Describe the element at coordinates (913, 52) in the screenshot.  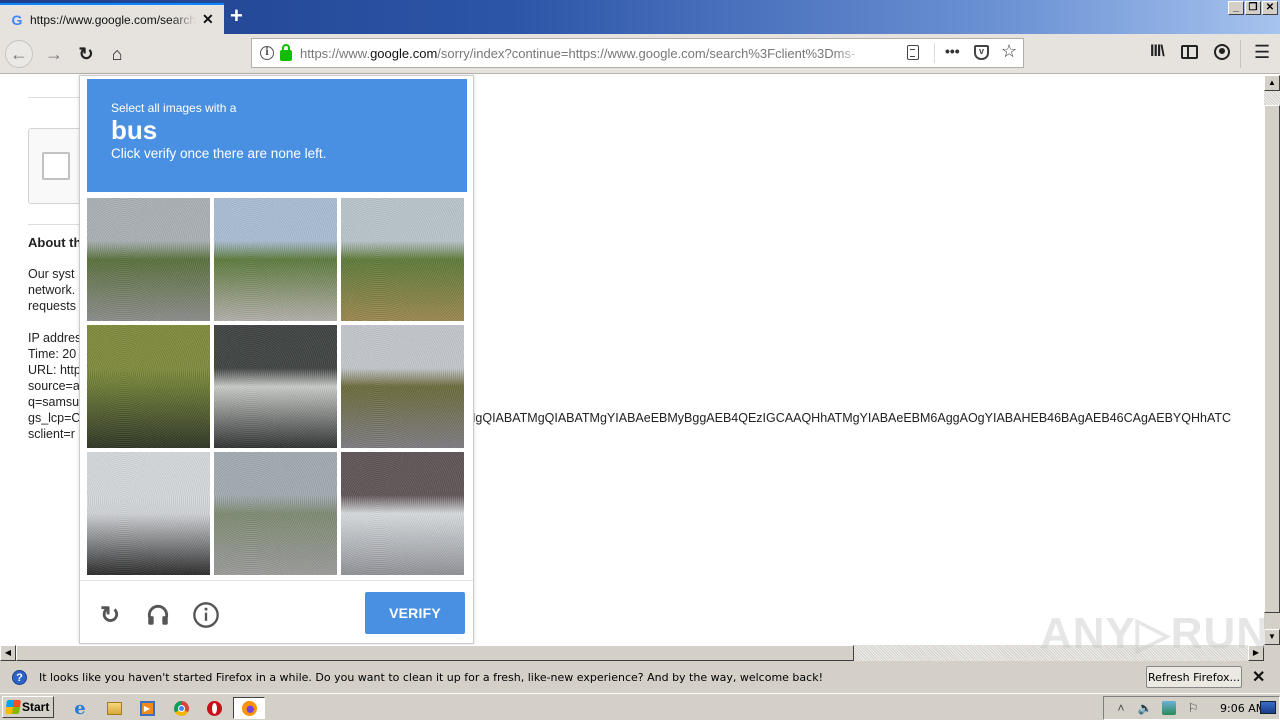
I see `reader-view-icon` at that location.